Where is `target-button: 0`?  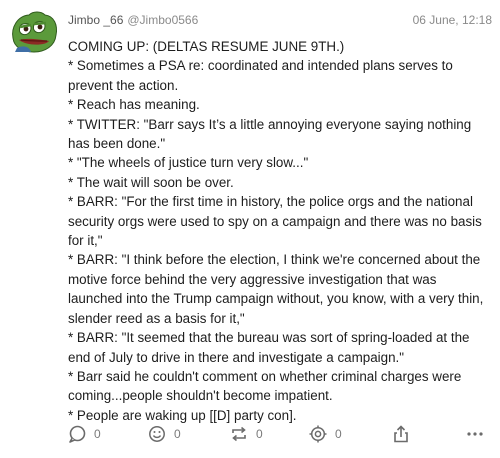 target-button: 0 is located at coordinates (325, 434).